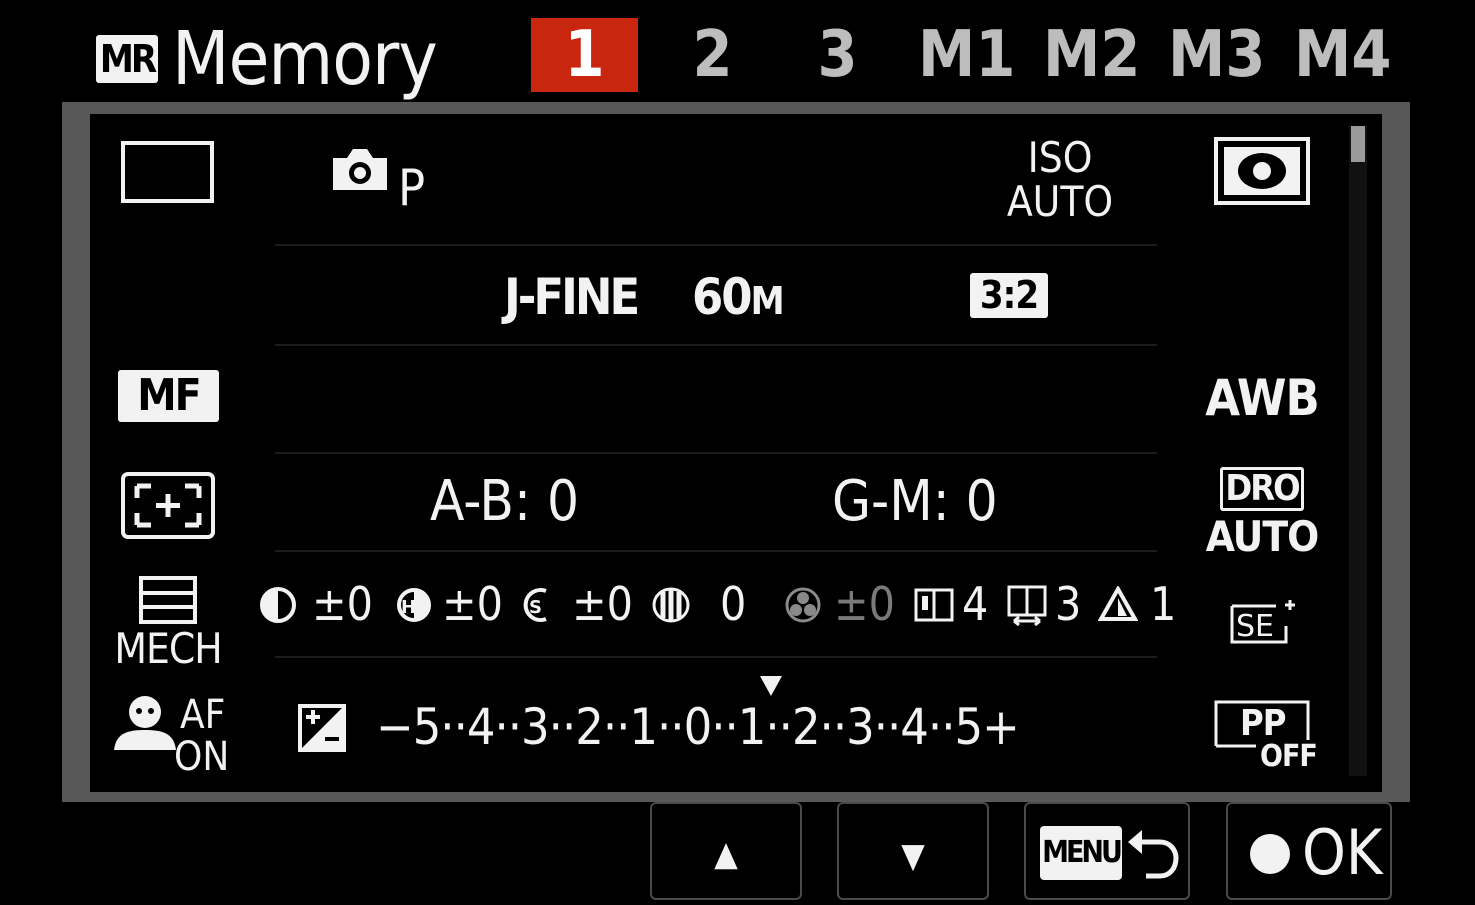 The image size is (1475, 905). I want to click on focus-area-wide-icon, so click(168, 505).